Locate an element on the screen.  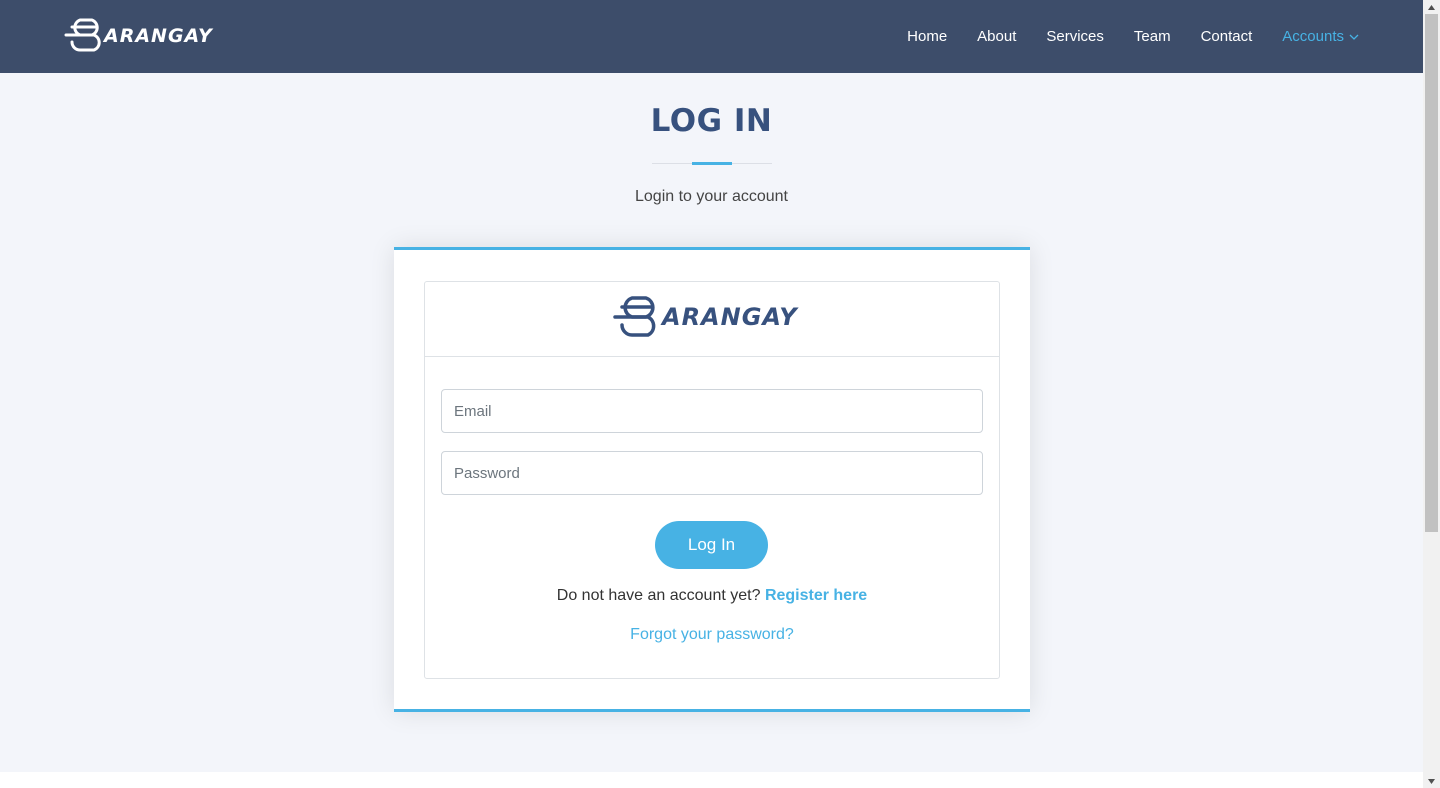
page-title: LOG IN is located at coordinates (711, 121).